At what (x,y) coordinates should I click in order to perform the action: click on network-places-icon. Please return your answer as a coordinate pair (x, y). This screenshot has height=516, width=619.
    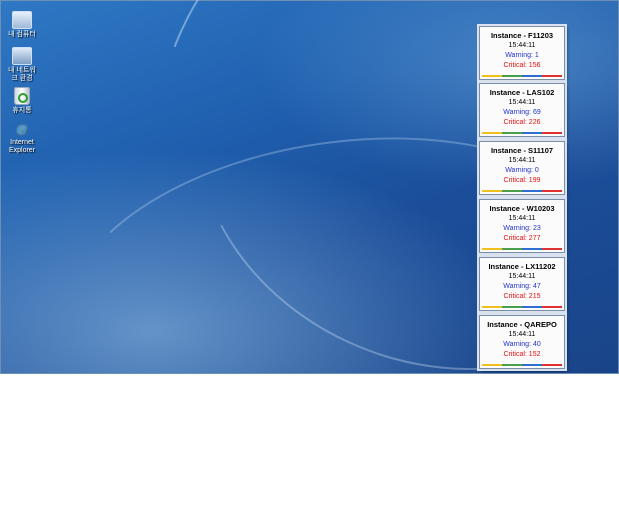
    Looking at the image, I should click on (22, 56).